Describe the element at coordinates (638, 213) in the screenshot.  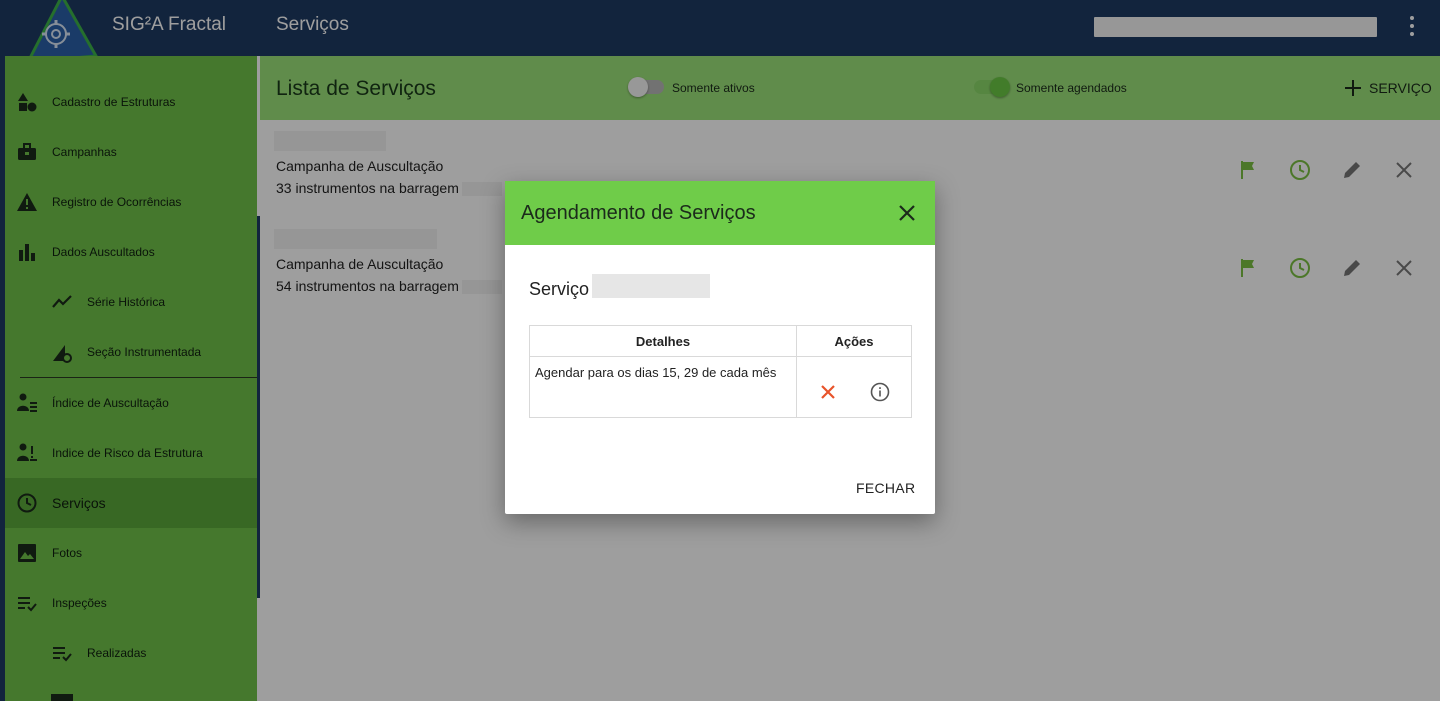
I see `dialog-title: Agendamento de Serviços` at that location.